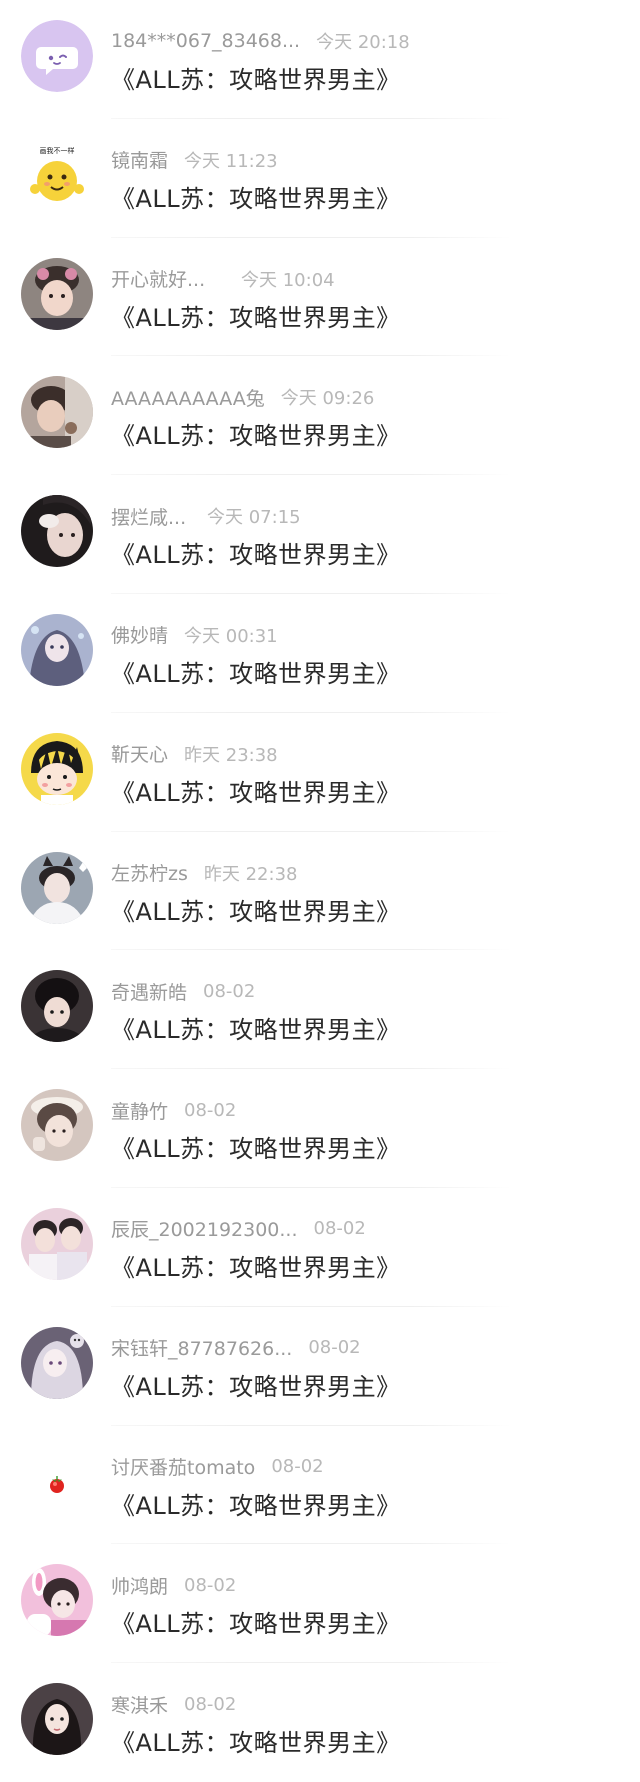 The height and width of the screenshot is (1782, 640). Describe the element at coordinates (139, 753) in the screenshot. I see `username: 靳天心` at that location.